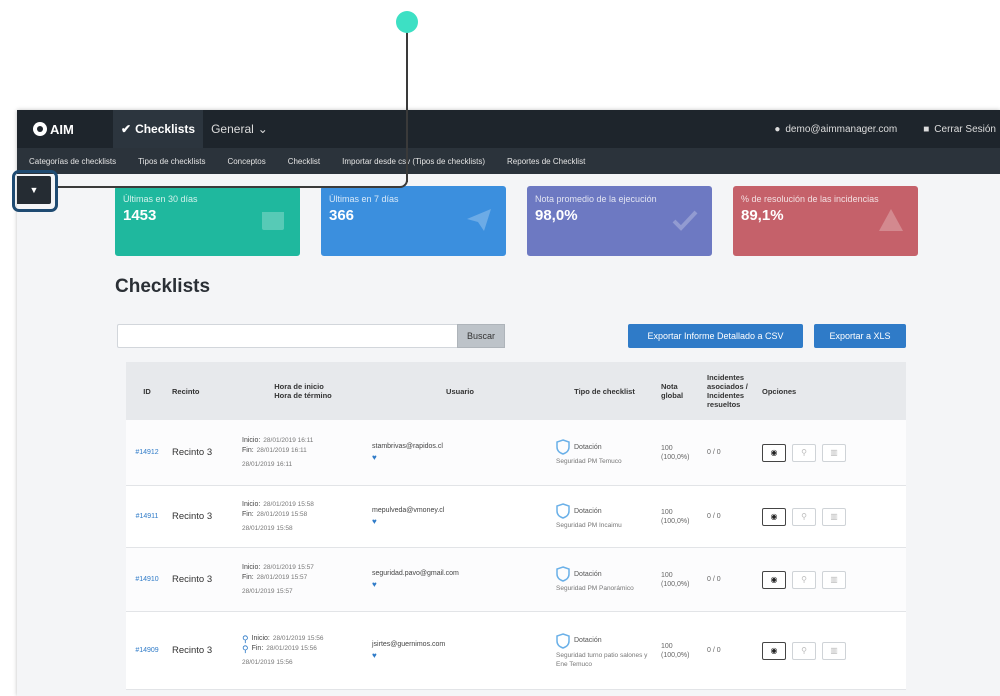 The height and width of the screenshot is (696, 1000). Describe the element at coordinates (282, 577) in the screenshot. I see `end-time: 28/01/2019 15:57` at that location.